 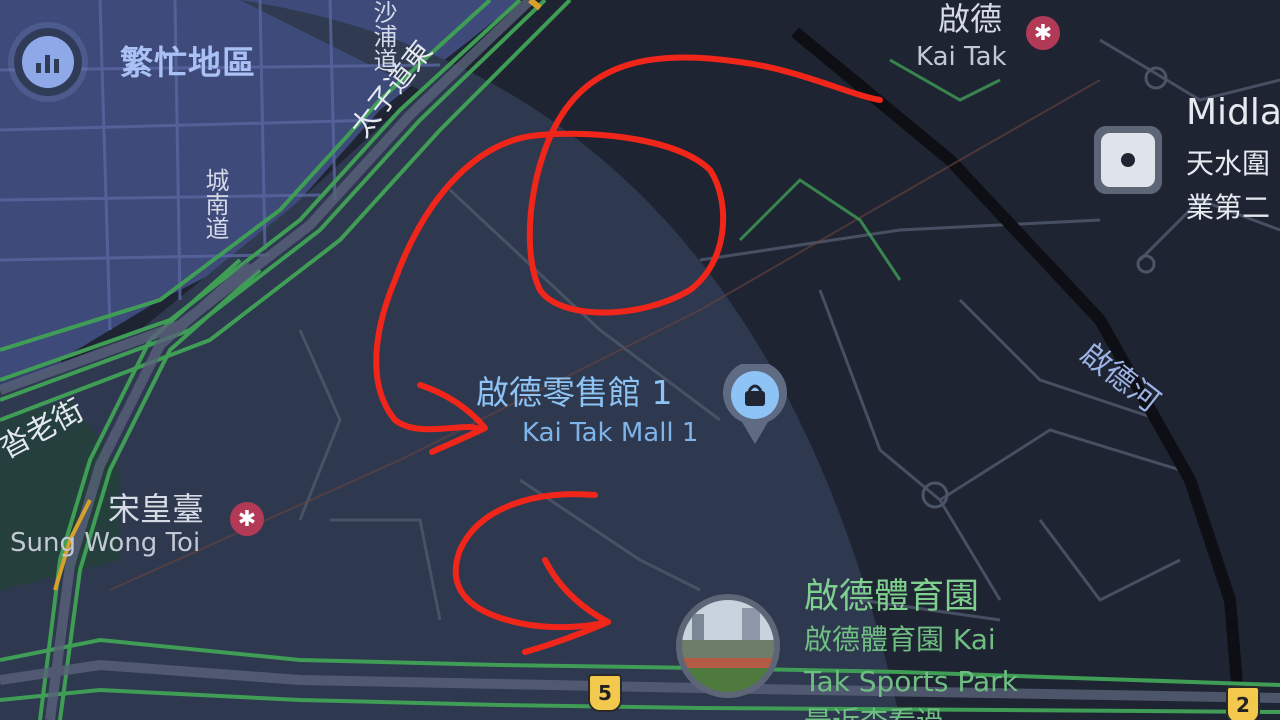 I want to click on busy-area-button, so click(x=48, y=62).